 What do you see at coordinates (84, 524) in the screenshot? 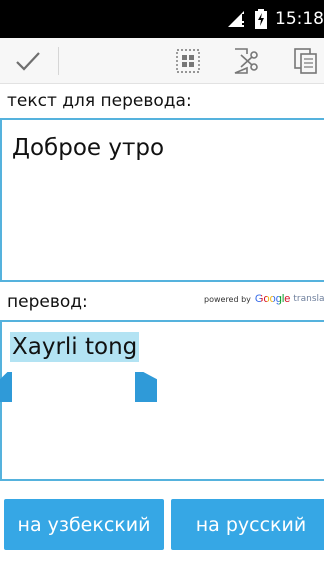
I see `translate-to-uzbek-button: на узбекский` at bounding box center [84, 524].